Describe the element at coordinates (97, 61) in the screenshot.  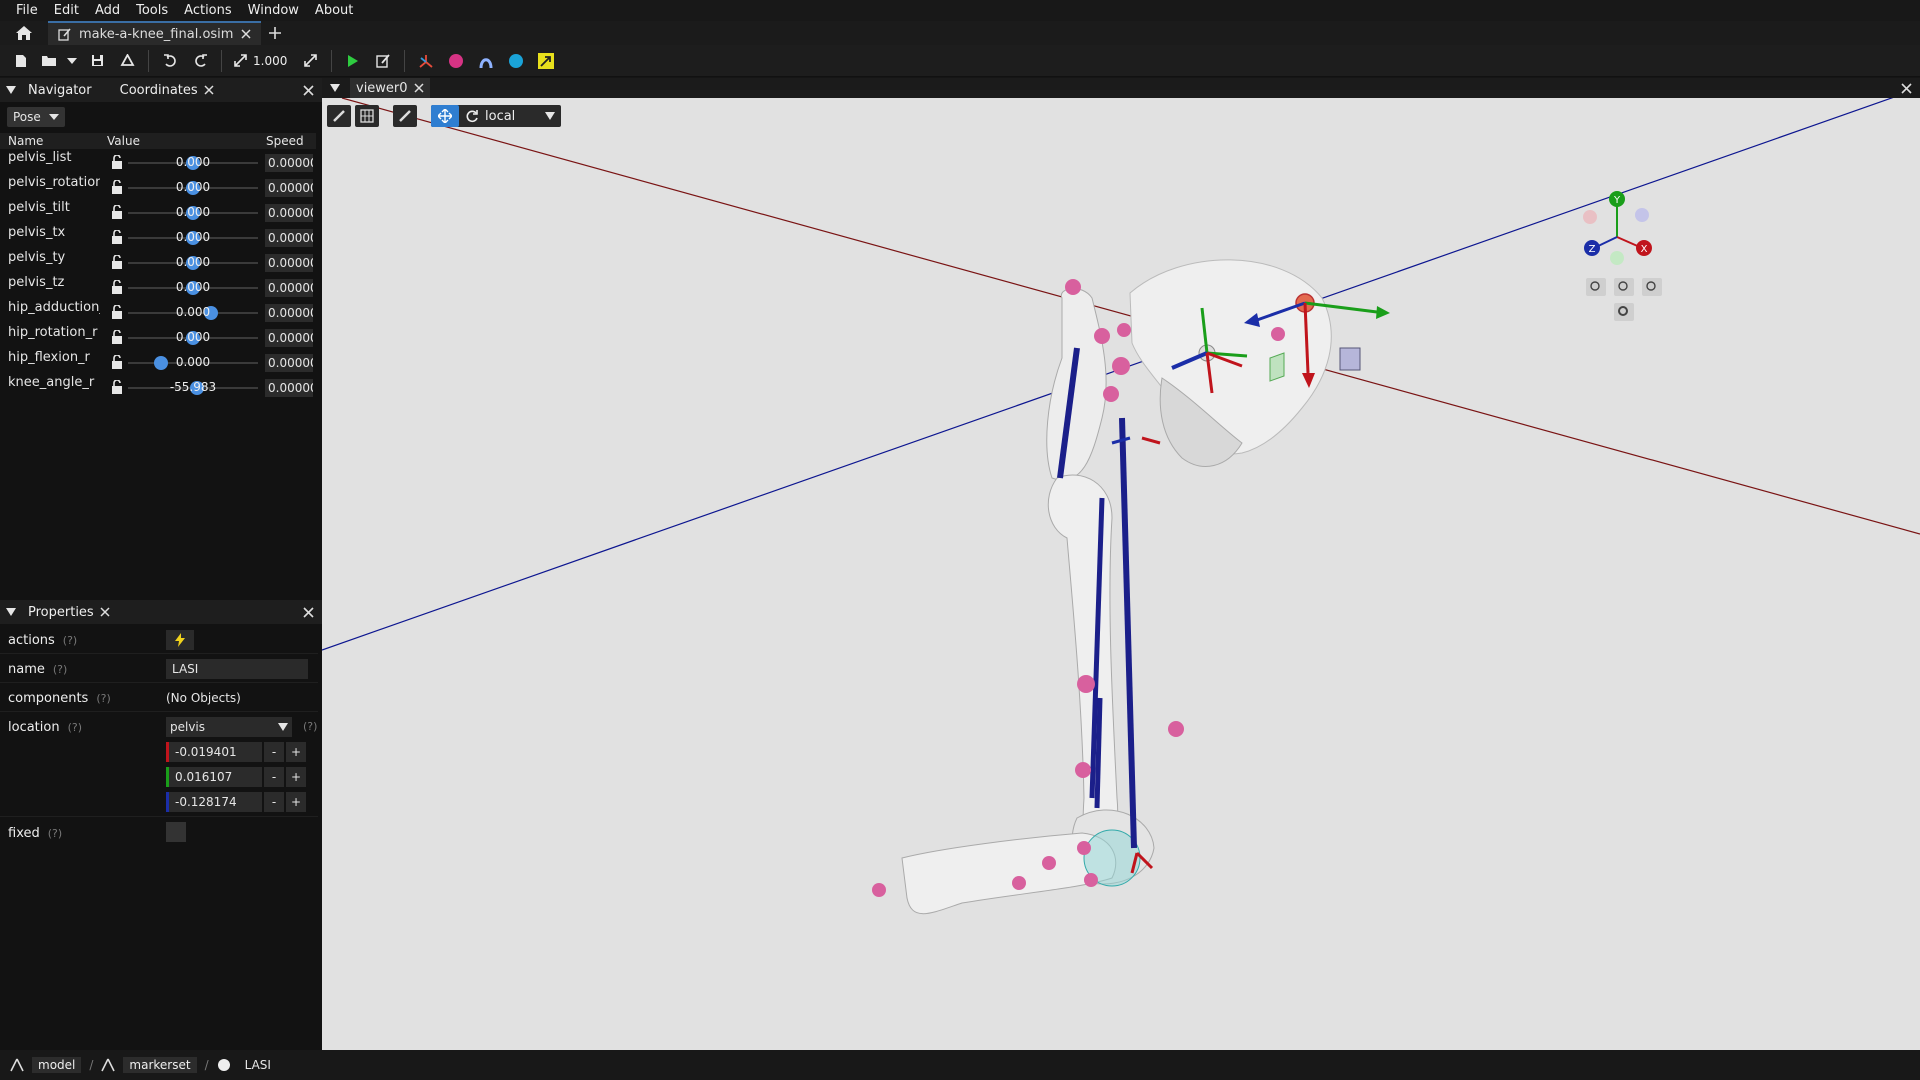
I see `save-button` at that location.